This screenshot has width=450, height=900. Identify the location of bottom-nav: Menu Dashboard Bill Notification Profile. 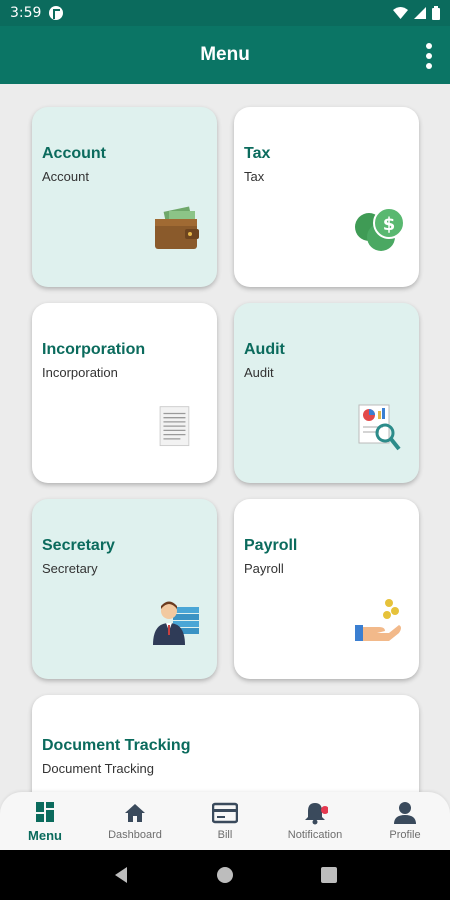
(225, 821).